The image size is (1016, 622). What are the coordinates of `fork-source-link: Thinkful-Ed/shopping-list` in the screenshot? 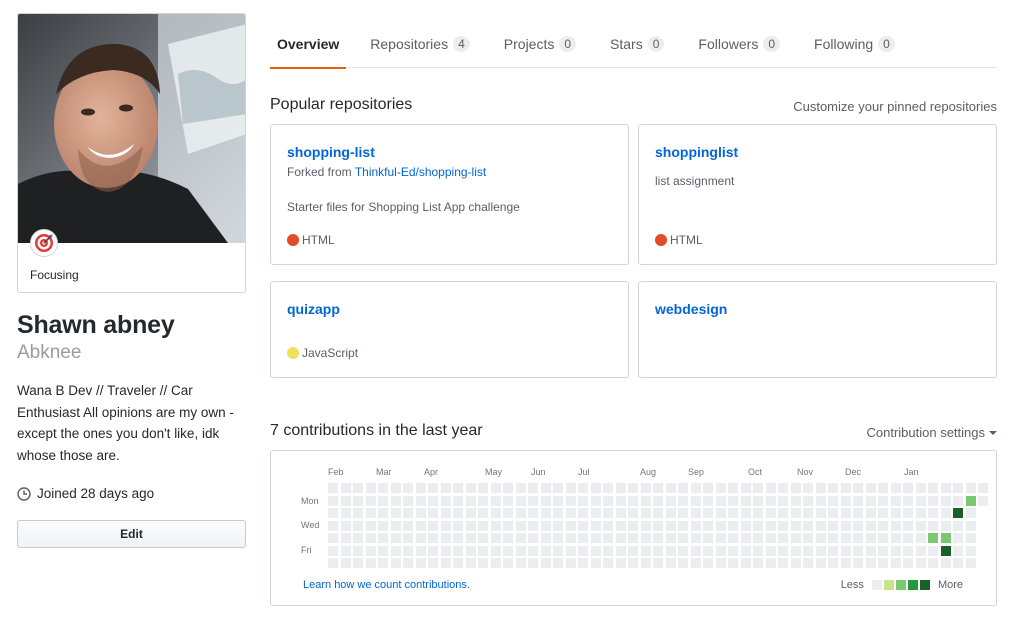 It's located at (420, 172).